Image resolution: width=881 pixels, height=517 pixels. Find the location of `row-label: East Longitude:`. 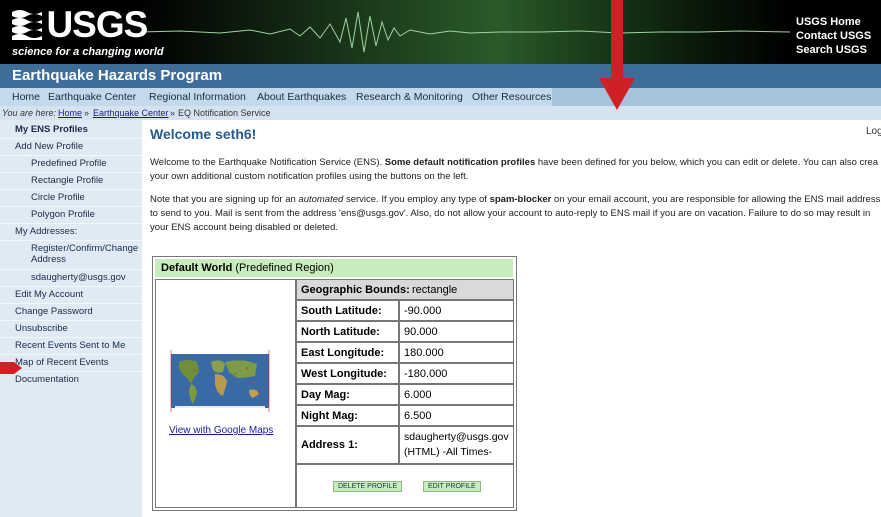

row-label: East Longitude: is located at coordinates (343, 353).